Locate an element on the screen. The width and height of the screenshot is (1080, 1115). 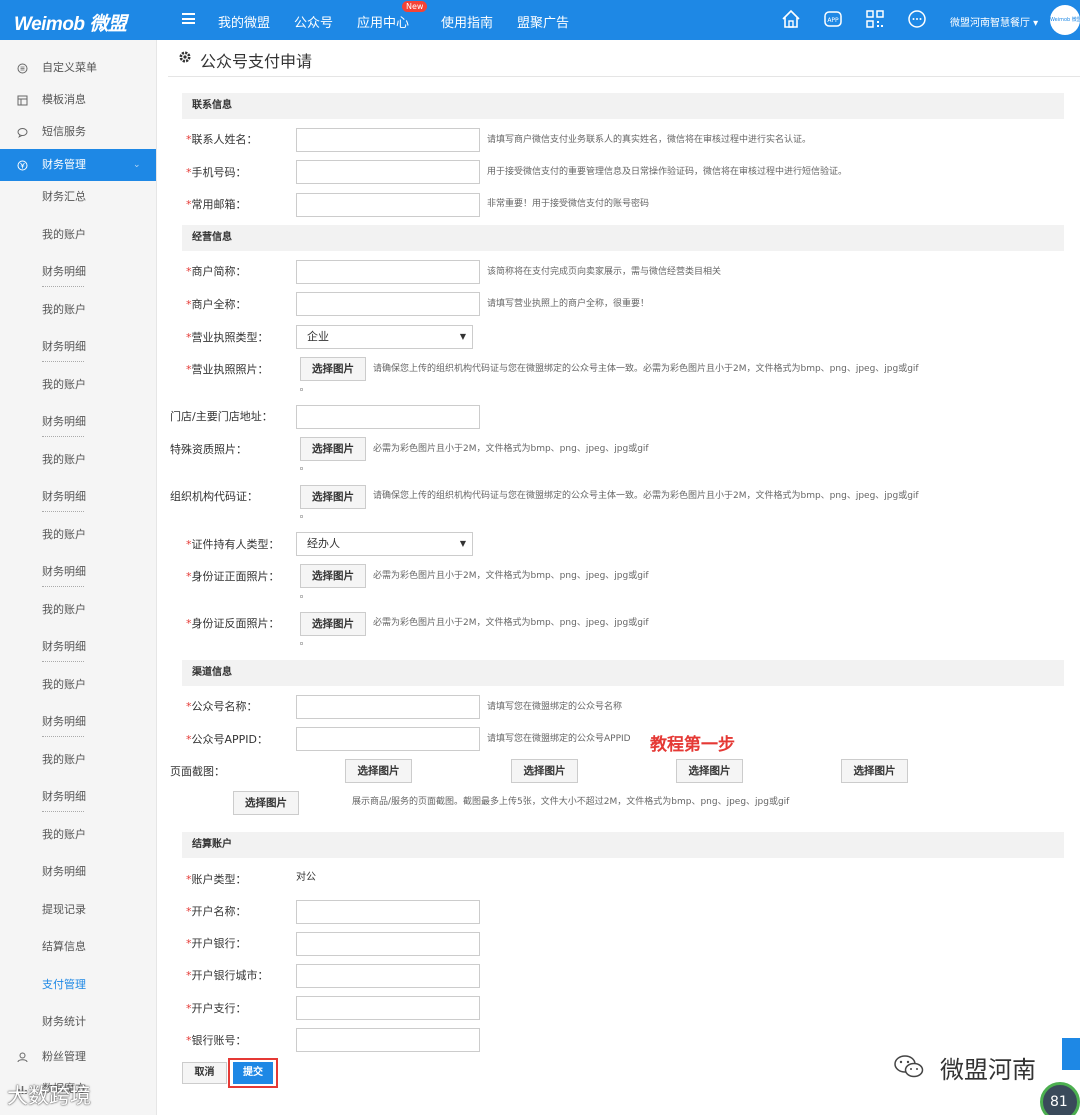
license-type-select: 企业 ▼ is located at coordinates (384, 337).